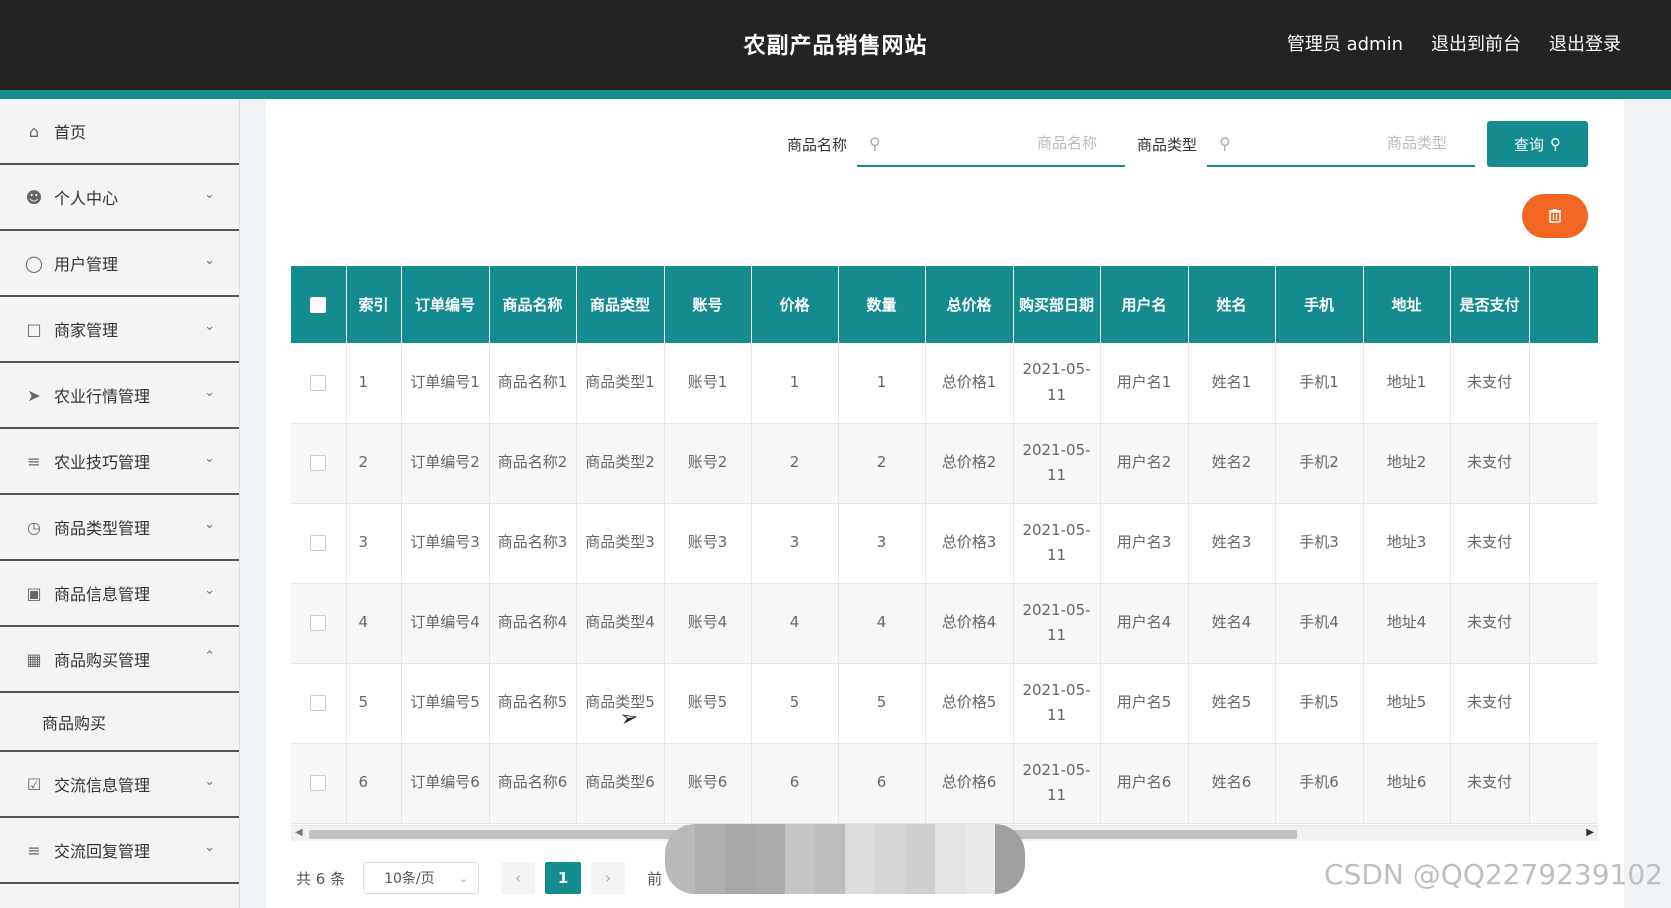 This screenshot has height=908, width=1671. Describe the element at coordinates (119, 660) in the screenshot. I see `sidebar-item-8: ▦ 商品购买管理 ⌃` at that location.